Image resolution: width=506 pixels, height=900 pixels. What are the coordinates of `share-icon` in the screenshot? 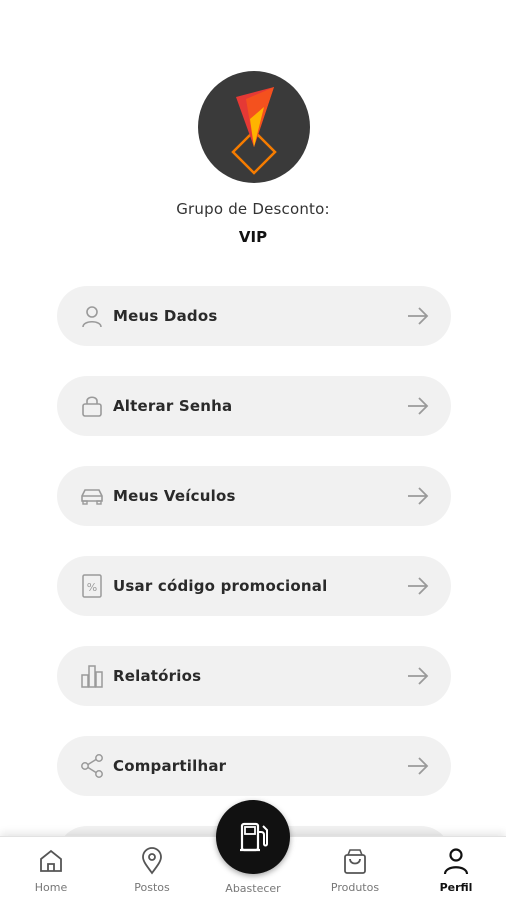 It's located at (92, 766).